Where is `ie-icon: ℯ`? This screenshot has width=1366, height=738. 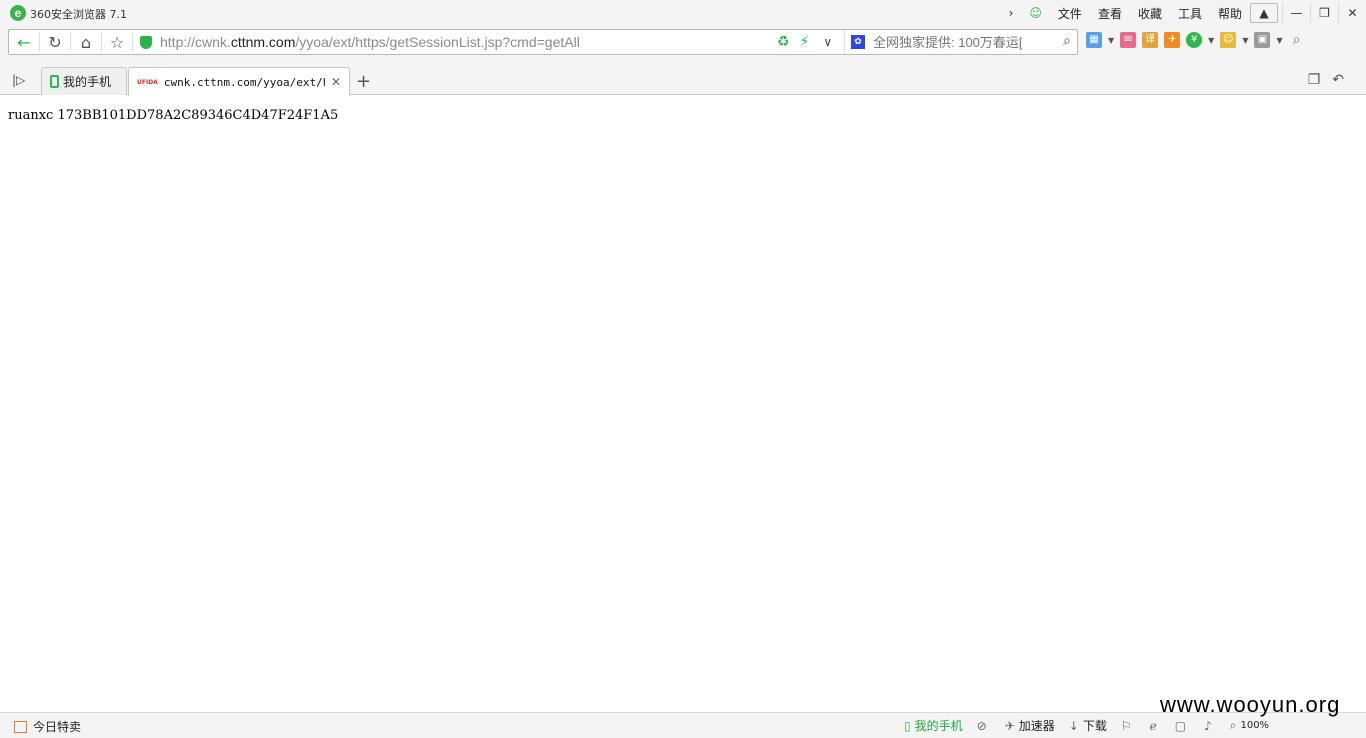 ie-icon: ℯ is located at coordinates (1153, 725).